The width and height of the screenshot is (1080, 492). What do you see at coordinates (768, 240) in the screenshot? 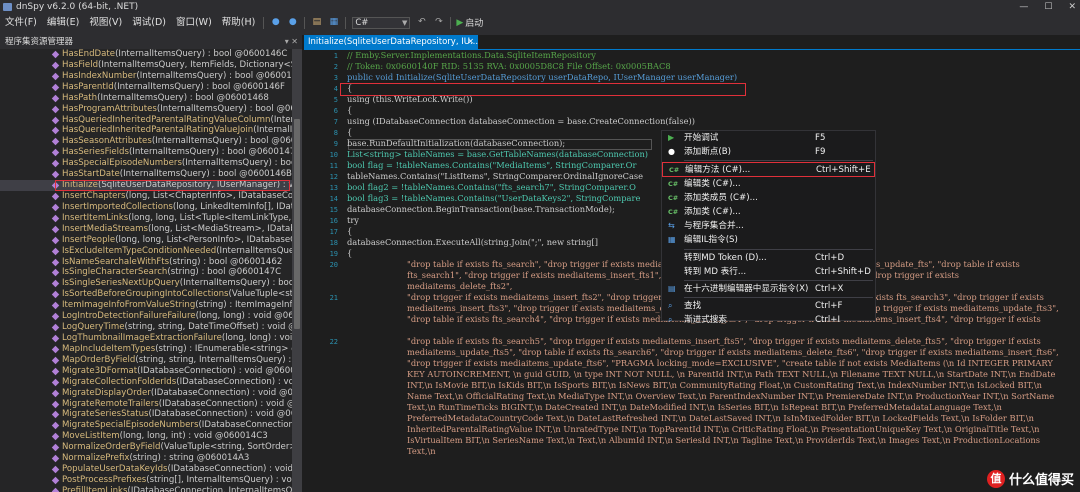
I see `context-menu-item: ▦ 编辑IL指令(S)` at bounding box center [768, 240].